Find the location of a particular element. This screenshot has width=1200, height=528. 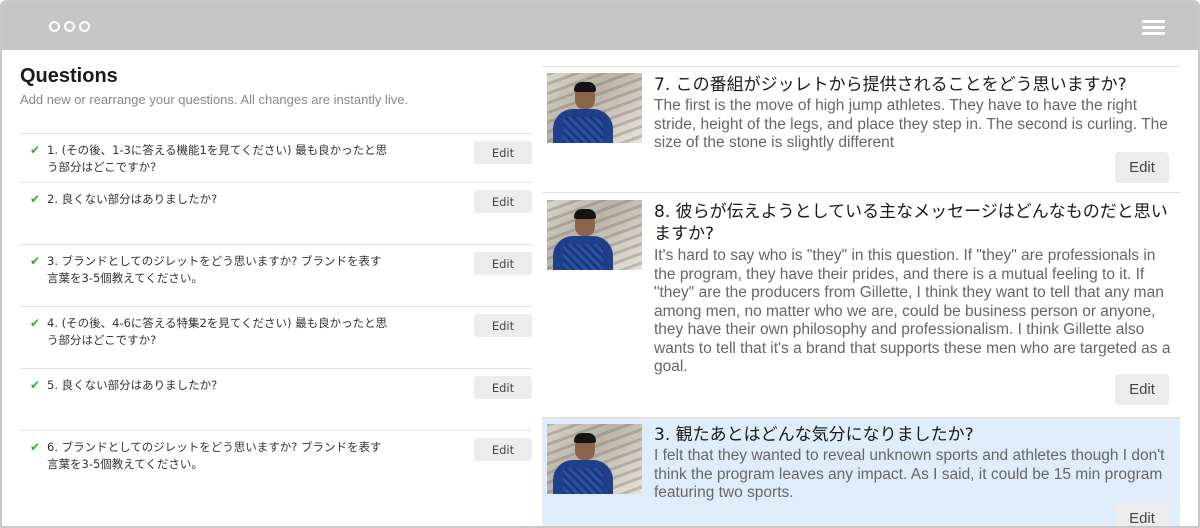

question-text: 2. 良くない部分はありましたか? is located at coordinates (132, 199).